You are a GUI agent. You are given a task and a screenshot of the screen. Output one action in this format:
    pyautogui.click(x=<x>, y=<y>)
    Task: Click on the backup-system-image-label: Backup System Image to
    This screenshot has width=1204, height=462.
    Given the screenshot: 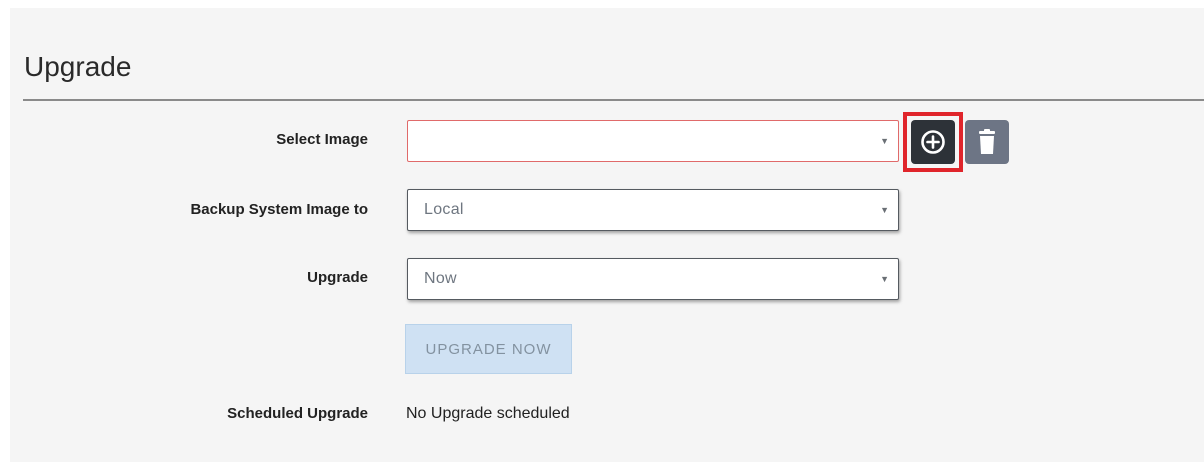 What is the action you would take?
    pyautogui.click(x=279, y=209)
    